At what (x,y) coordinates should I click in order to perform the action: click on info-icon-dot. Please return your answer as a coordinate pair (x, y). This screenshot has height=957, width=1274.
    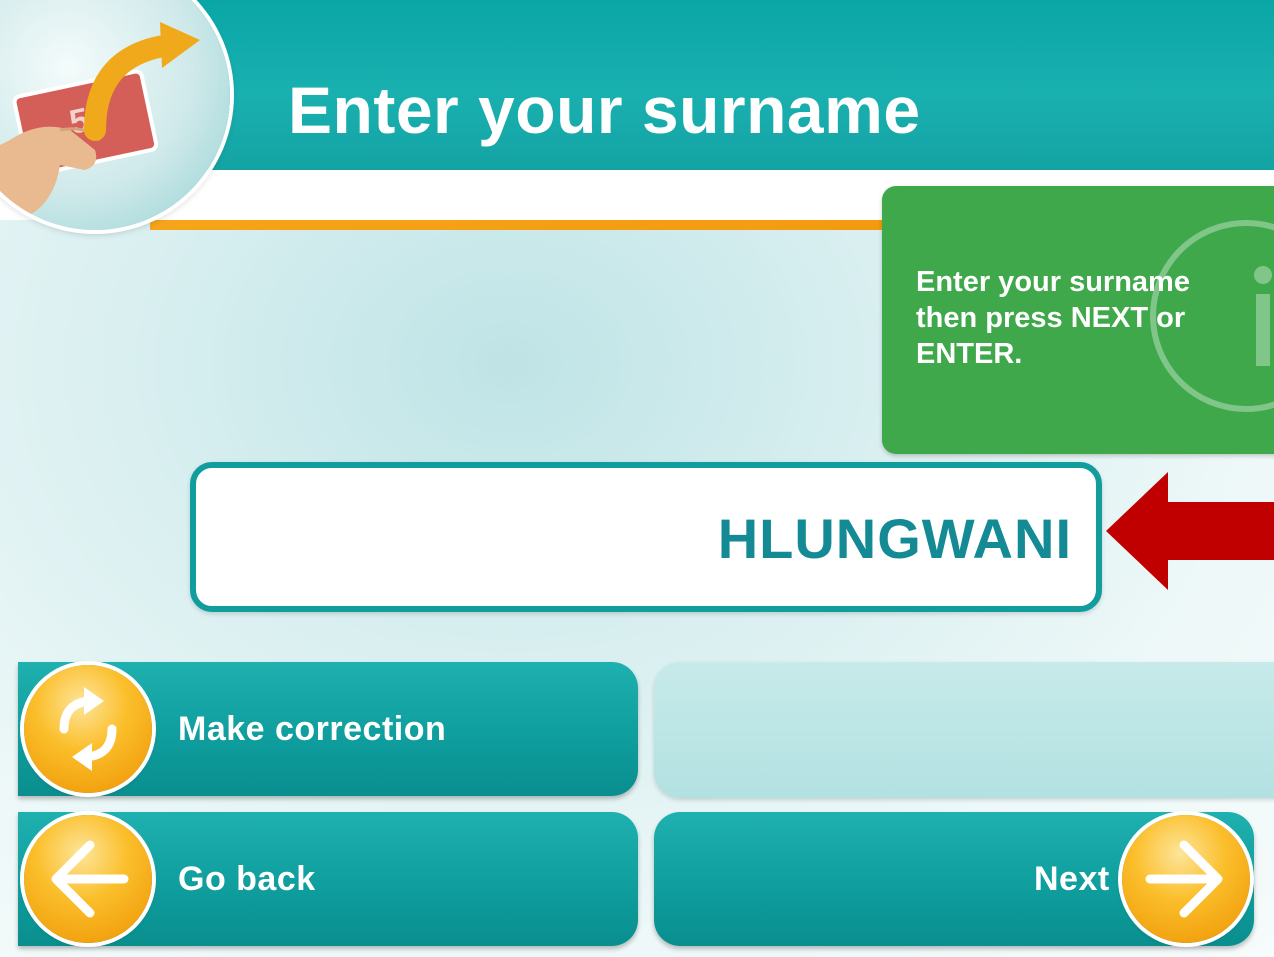
    Looking at the image, I should click on (1263, 275).